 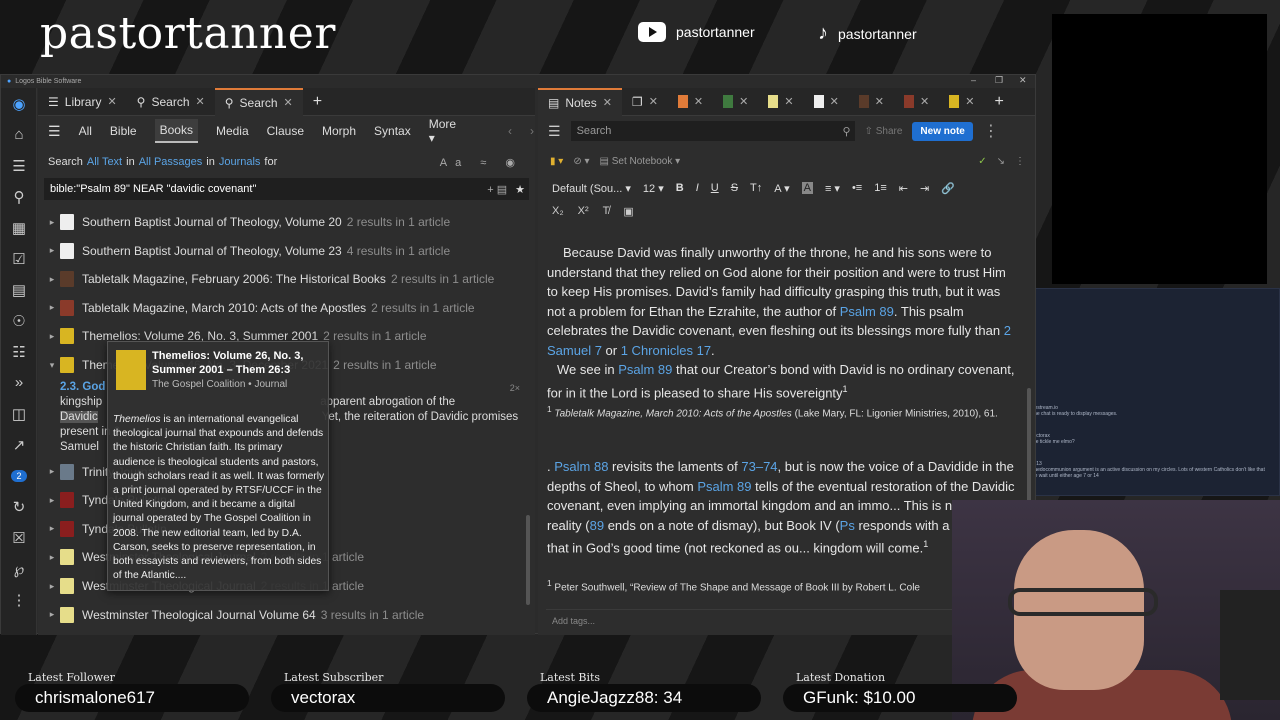 What do you see at coordinates (653, 188) in the screenshot?
I see `font-size-select: 12 ▾` at bounding box center [653, 188].